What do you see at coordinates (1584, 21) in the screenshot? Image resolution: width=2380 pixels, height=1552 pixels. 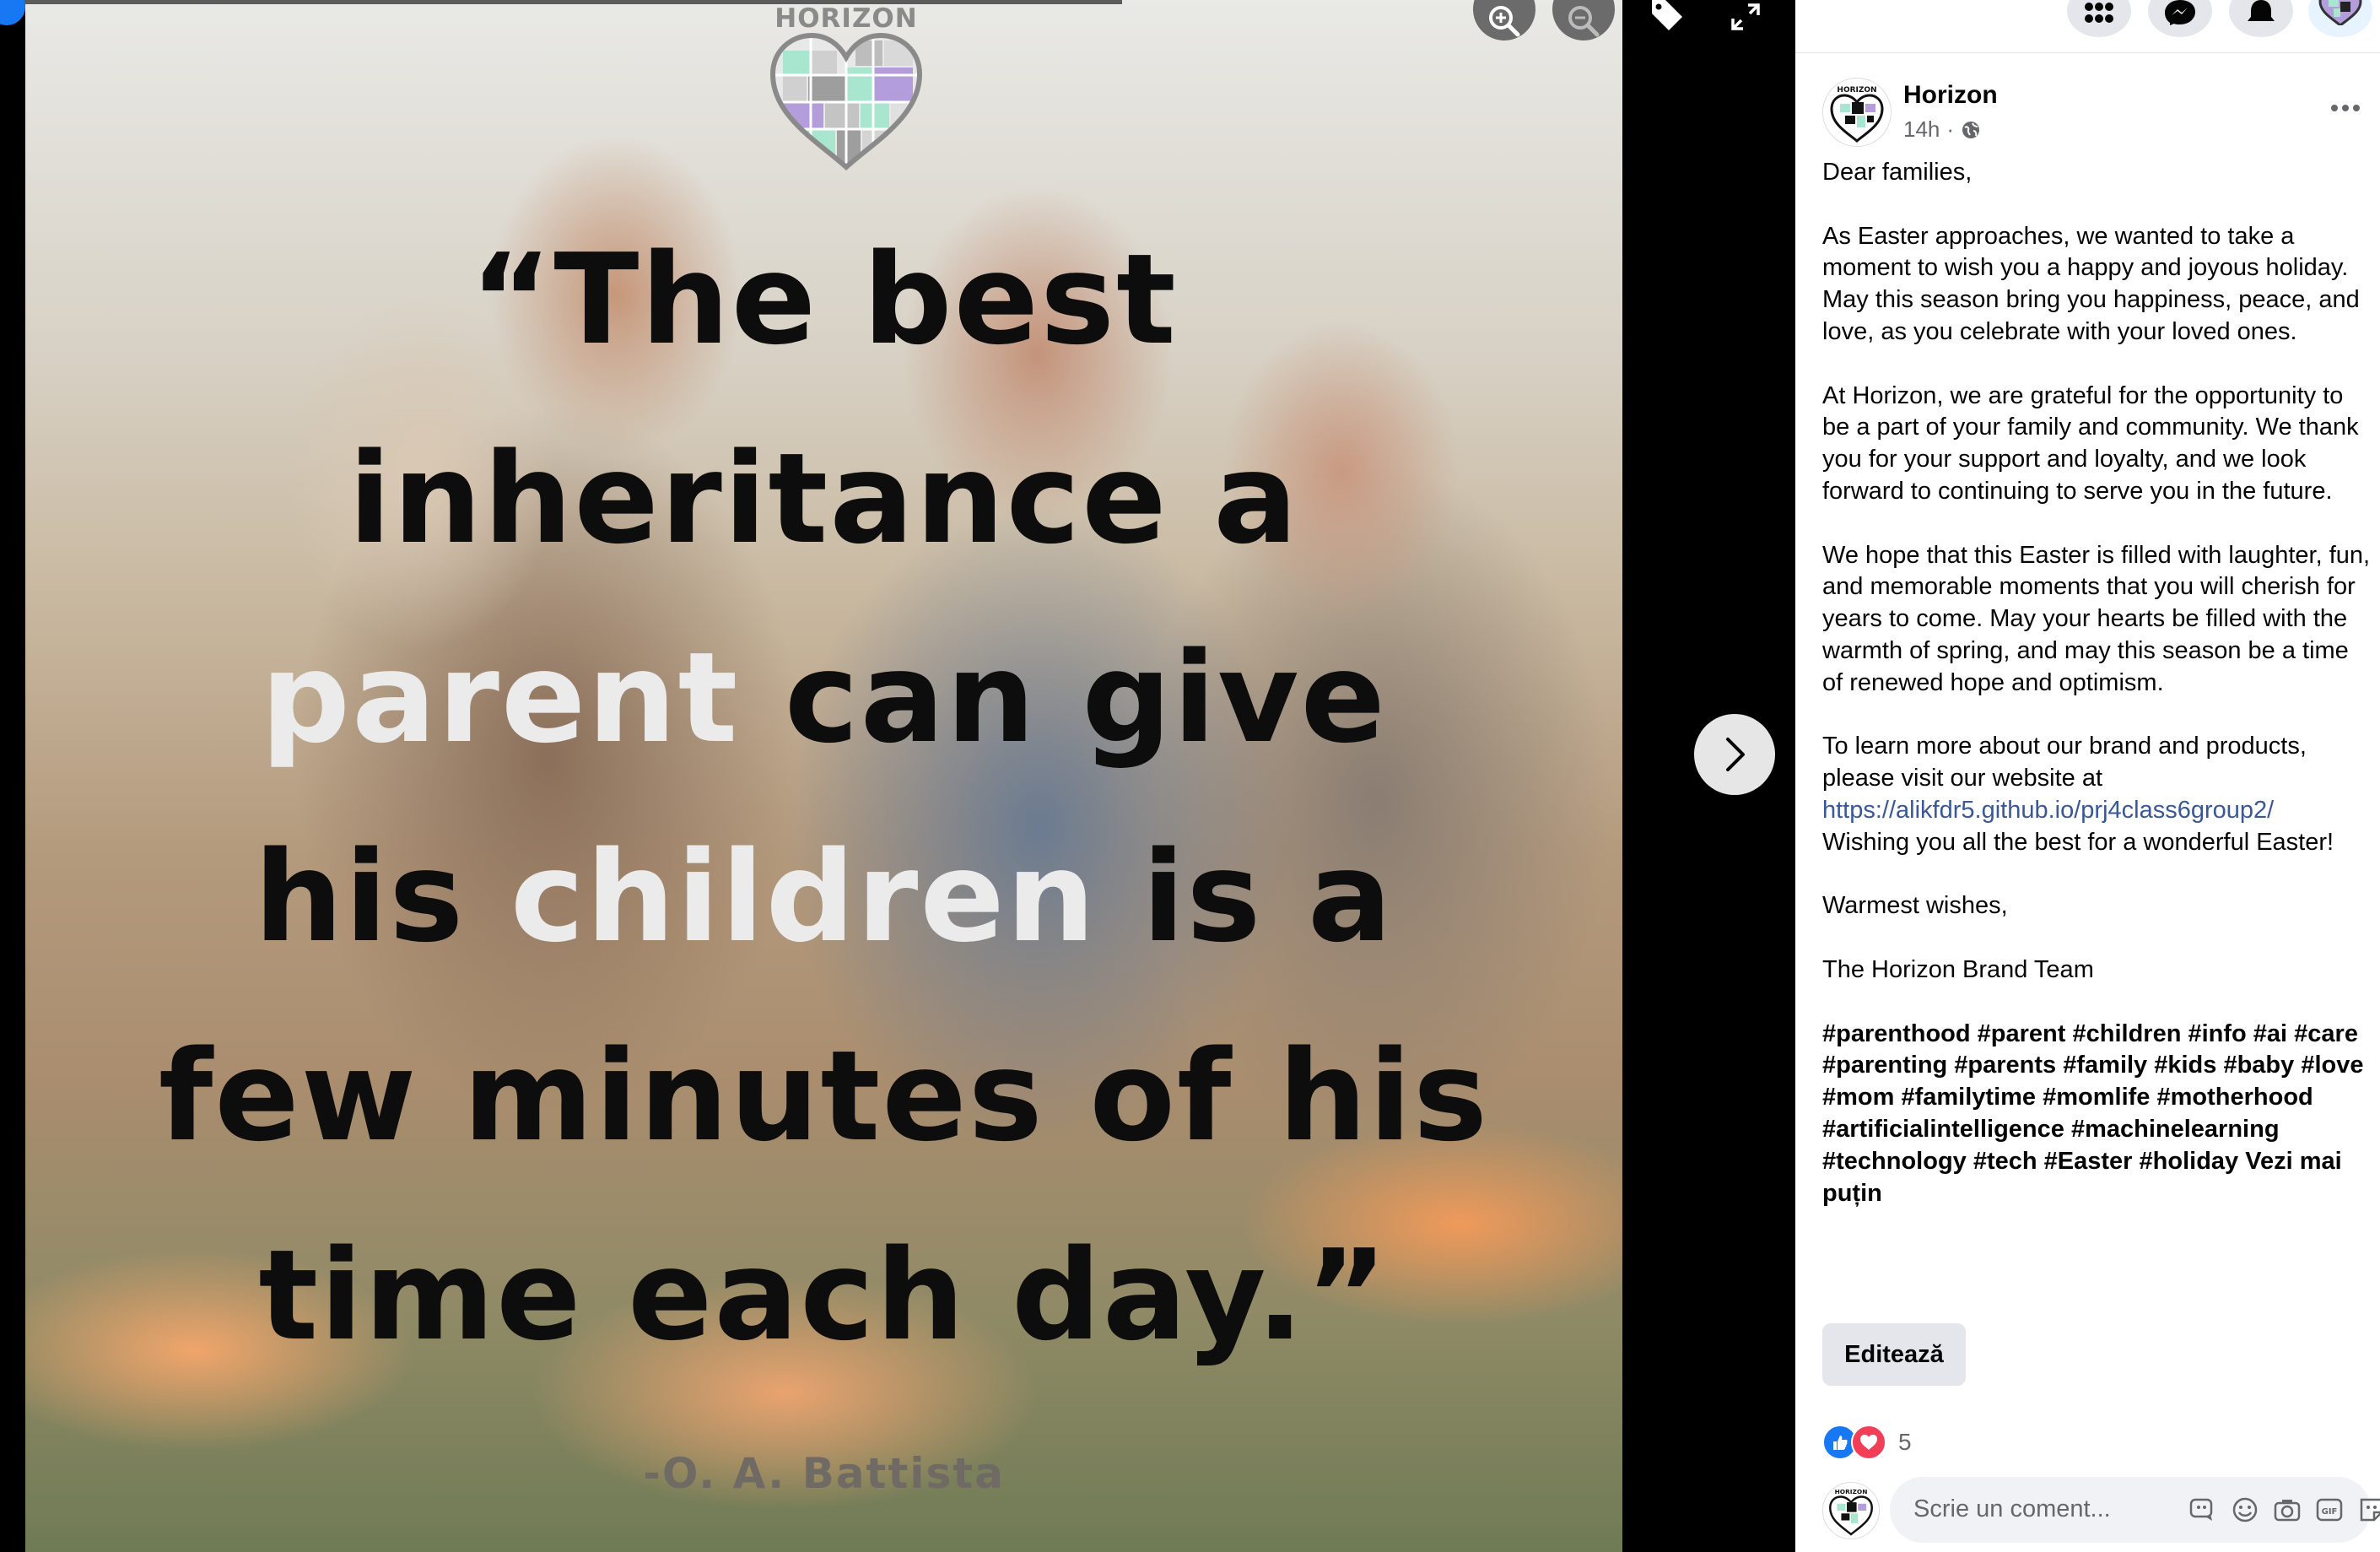 I see `zoom-out-icon` at bounding box center [1584, 21].